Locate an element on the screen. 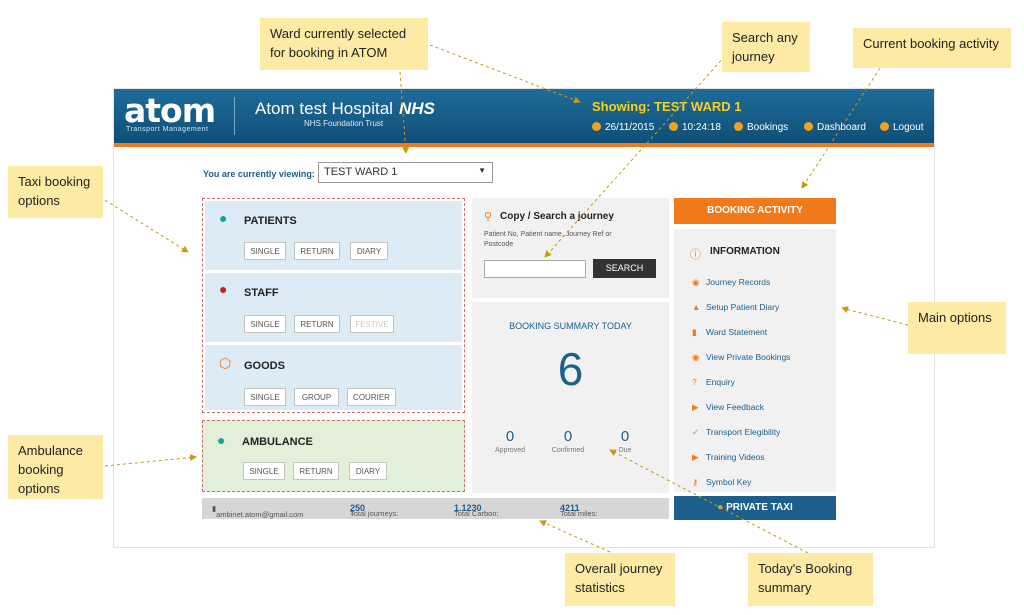 This screenshot has width=1024, height=615. search-icon: ⚲ is located at coordinates (488, 217).